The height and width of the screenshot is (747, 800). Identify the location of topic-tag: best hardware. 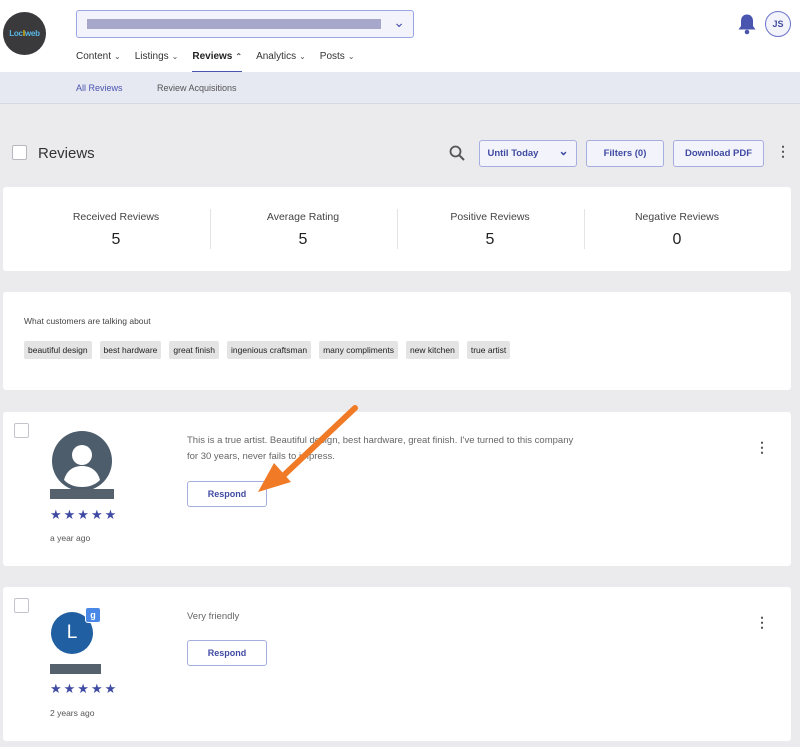
(130, 350).